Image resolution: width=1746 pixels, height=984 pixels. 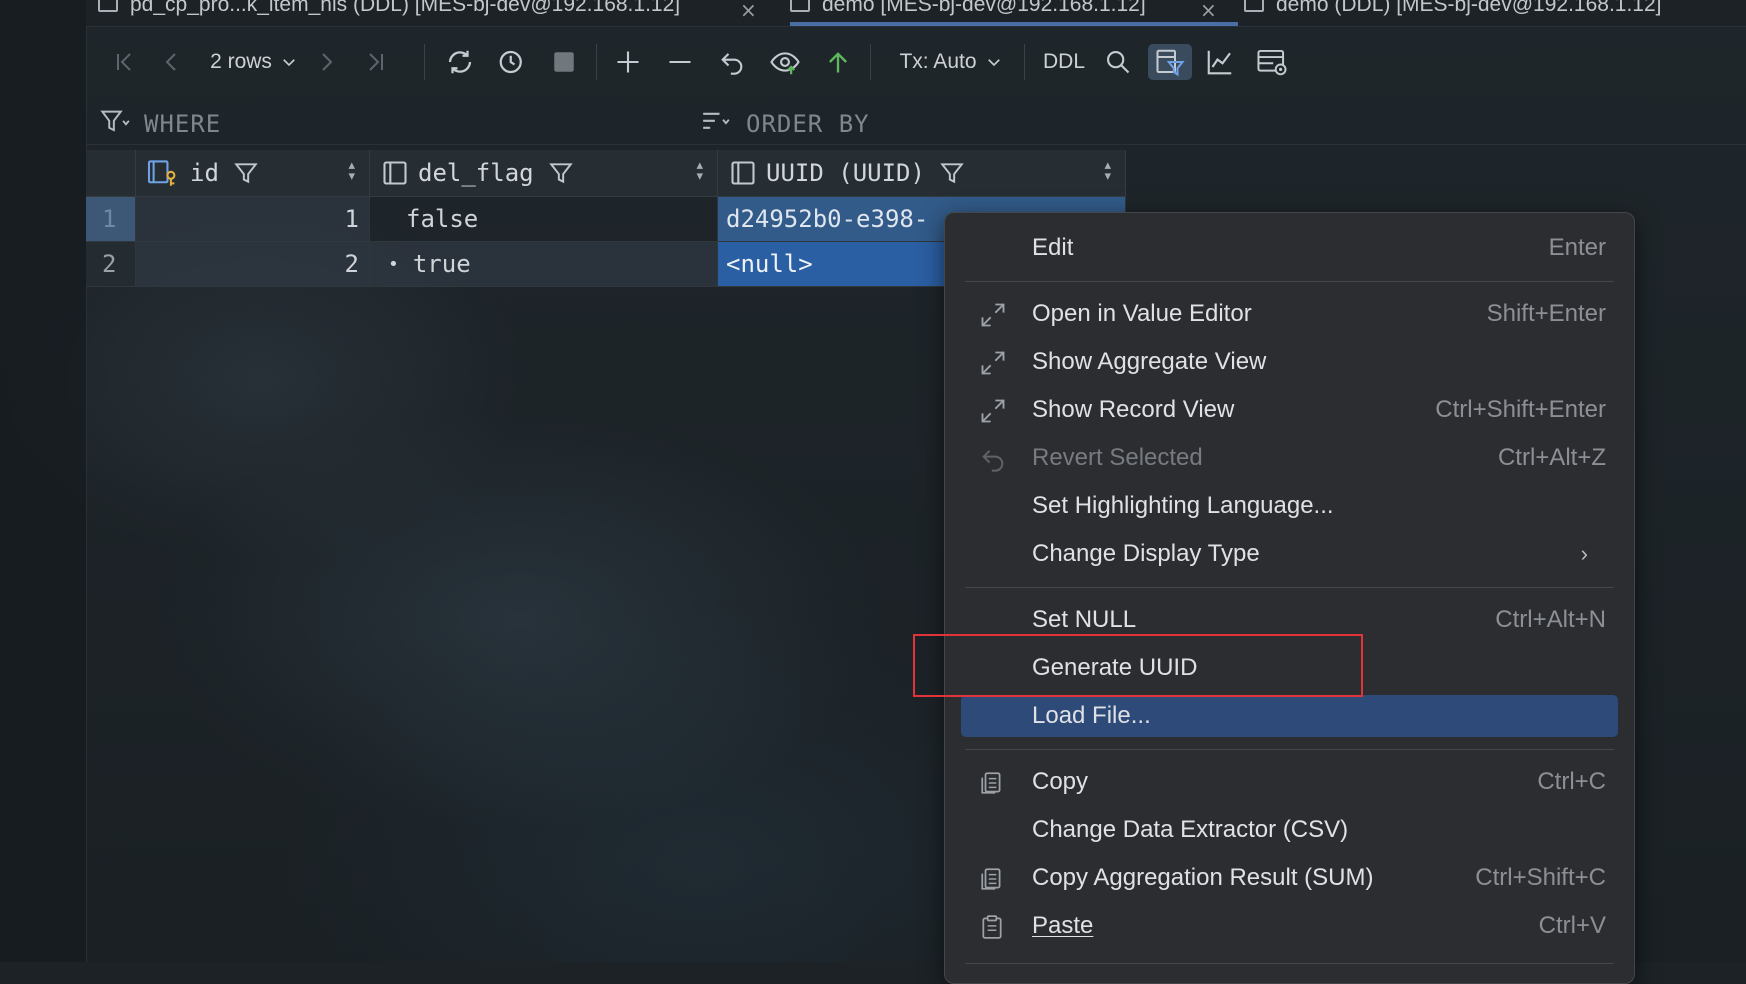 I want to click on menu-item-label: Change Data Extractor (CSV), so click(x=1190, y=829).